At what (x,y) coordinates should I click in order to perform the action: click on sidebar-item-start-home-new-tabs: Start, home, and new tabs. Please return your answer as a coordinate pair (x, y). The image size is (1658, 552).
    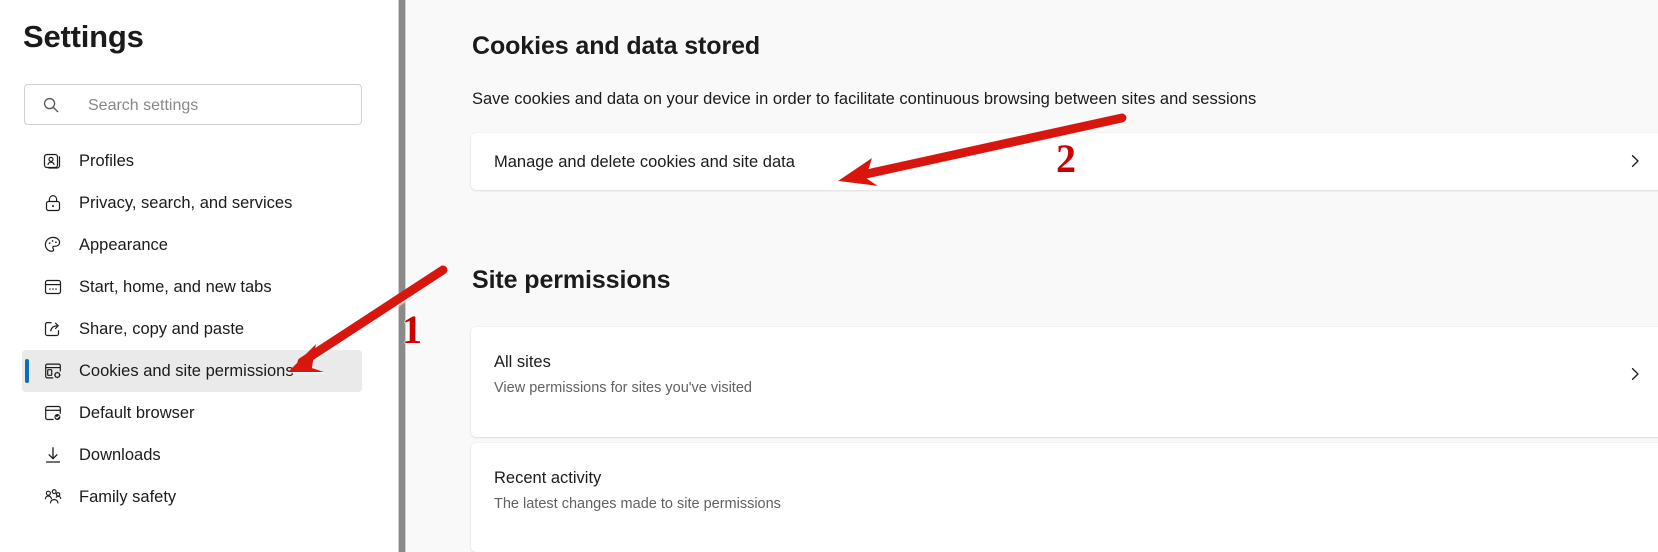
    Looking at the image, I should click on (199, 287).